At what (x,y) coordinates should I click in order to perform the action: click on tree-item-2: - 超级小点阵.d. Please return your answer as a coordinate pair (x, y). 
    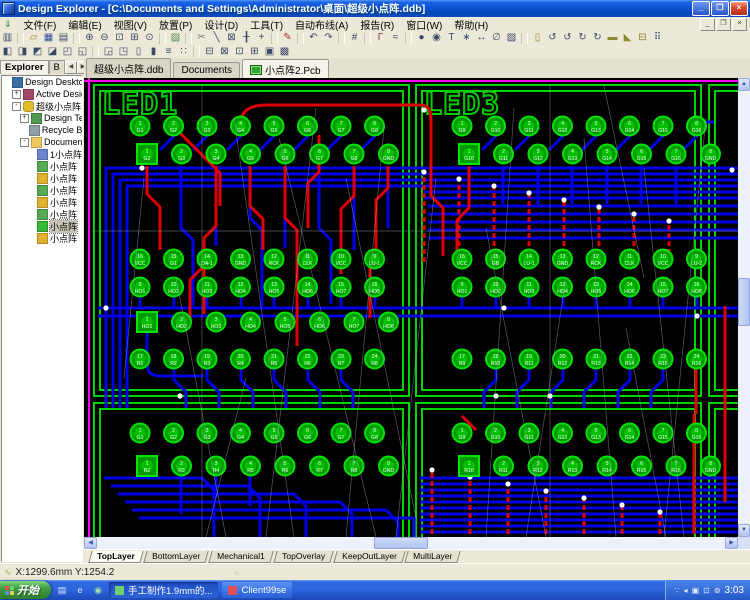
    Looking at the image, I should click on (42, 106).